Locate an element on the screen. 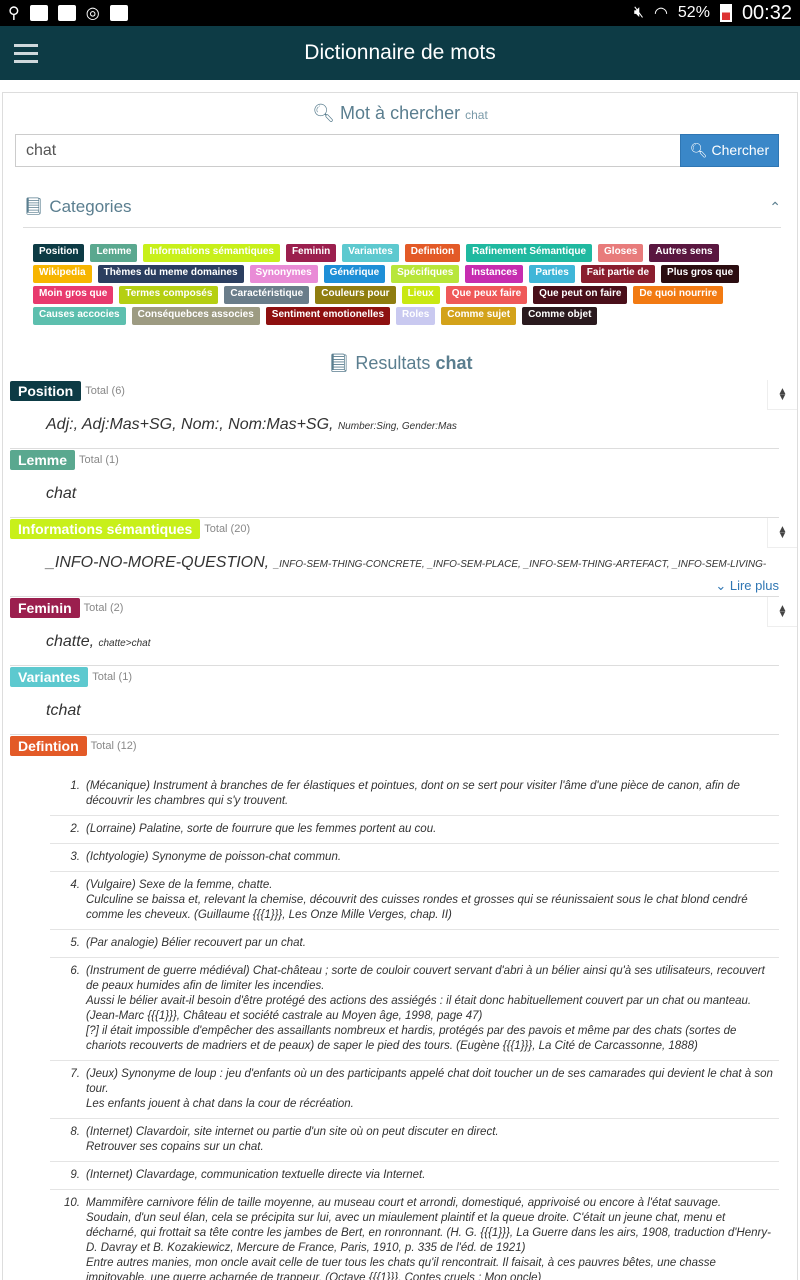  search-heading-label: Mot à chercher is located at coordinates (400, 113).